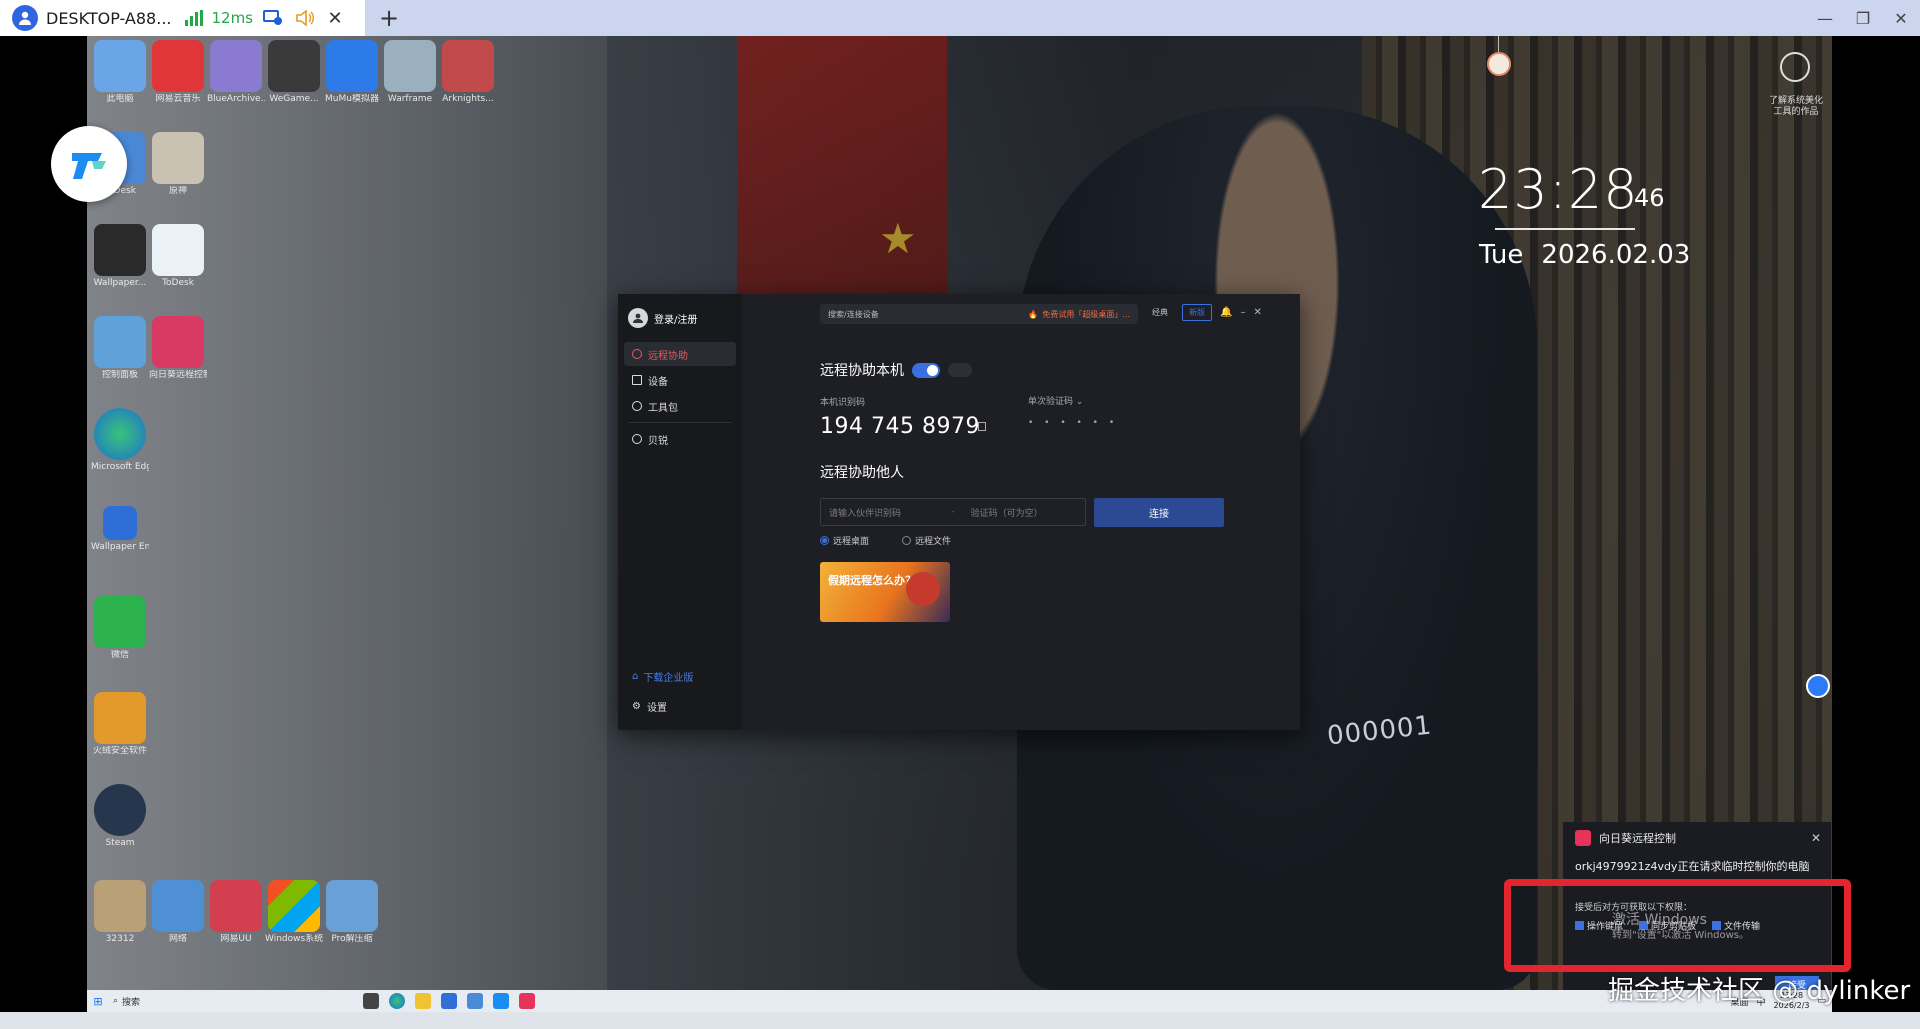  Describe the element at coordinates (1680, 928) in the screenshot. I see `activate-windows-watermark: 激活 Windows 转到"设置"以激活 Windows。` at that location.